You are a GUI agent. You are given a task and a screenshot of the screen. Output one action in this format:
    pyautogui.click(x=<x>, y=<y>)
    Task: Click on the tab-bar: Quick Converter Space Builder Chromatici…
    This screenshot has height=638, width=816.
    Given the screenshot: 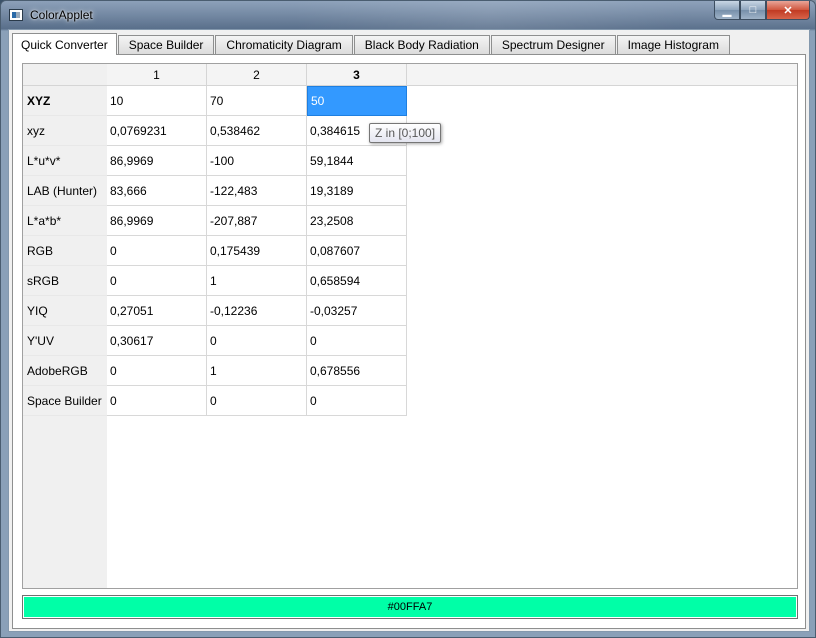 What is the action you would take?
    pyautogui.click(x=371, y=43)
    